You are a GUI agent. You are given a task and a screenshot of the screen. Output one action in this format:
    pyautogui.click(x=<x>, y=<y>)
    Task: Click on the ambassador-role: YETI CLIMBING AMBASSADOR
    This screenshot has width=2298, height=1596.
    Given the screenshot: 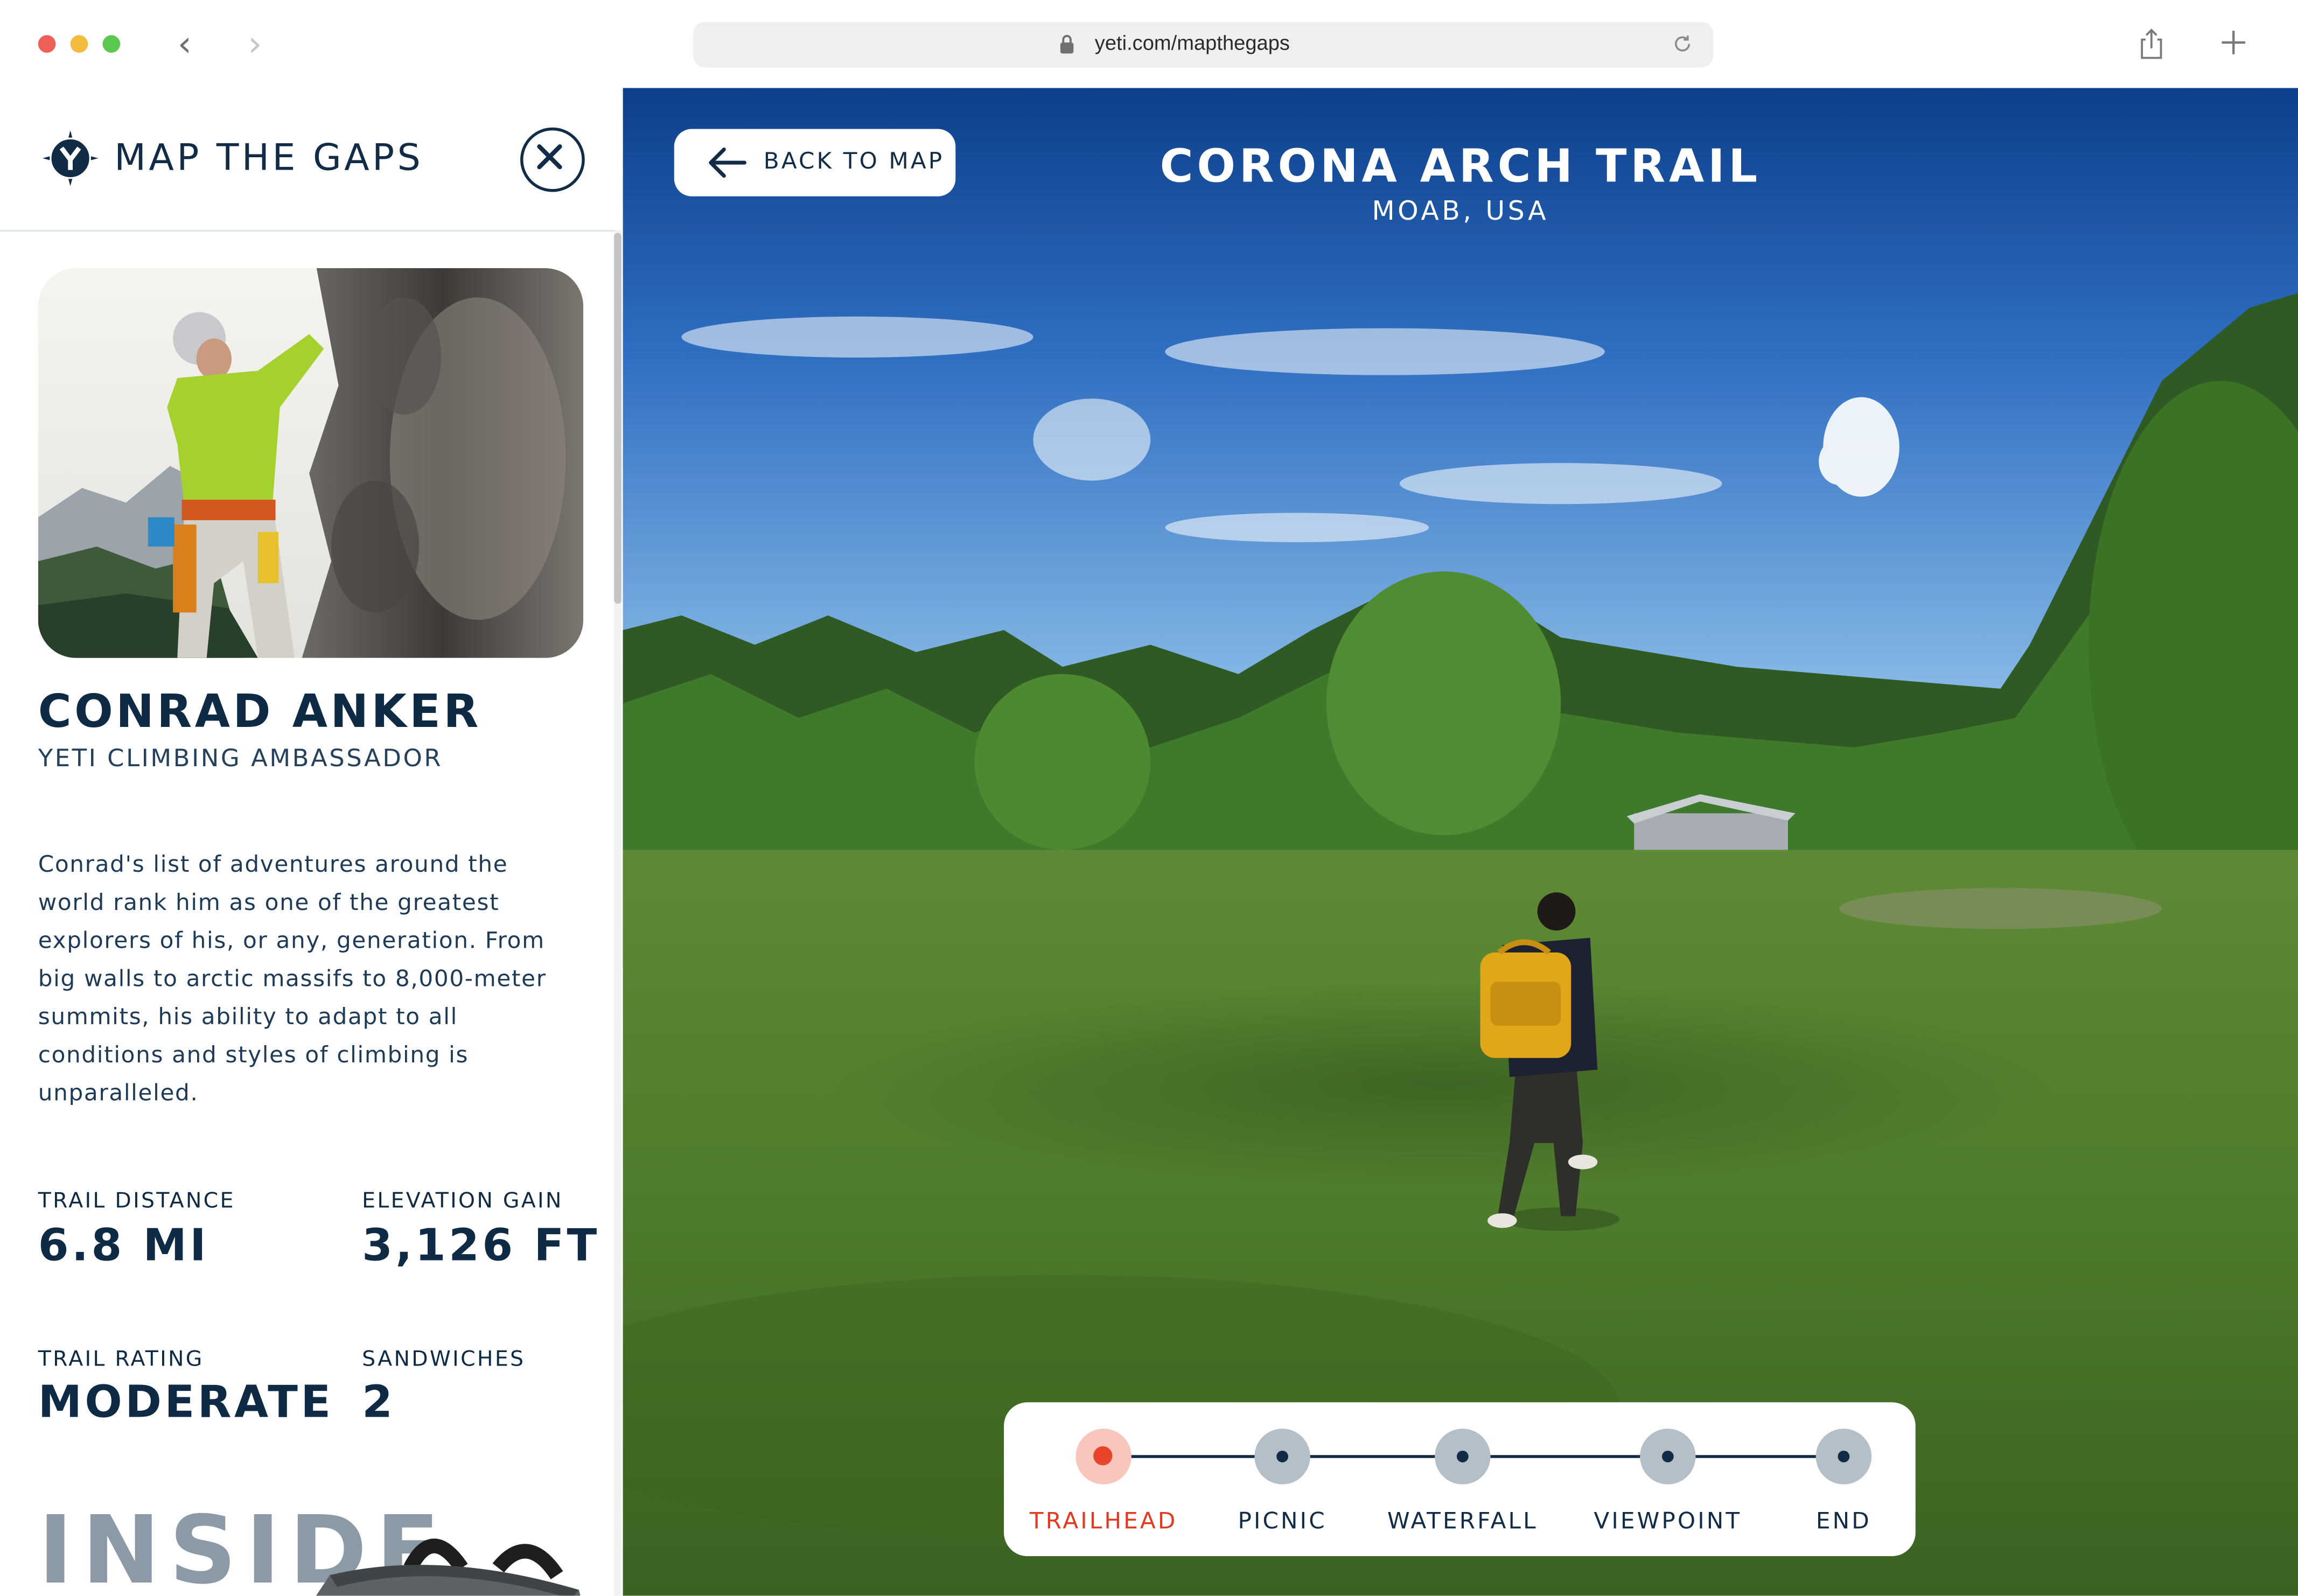 What is the action you would take?
    pyautogui.click(x=240, y=758)
    